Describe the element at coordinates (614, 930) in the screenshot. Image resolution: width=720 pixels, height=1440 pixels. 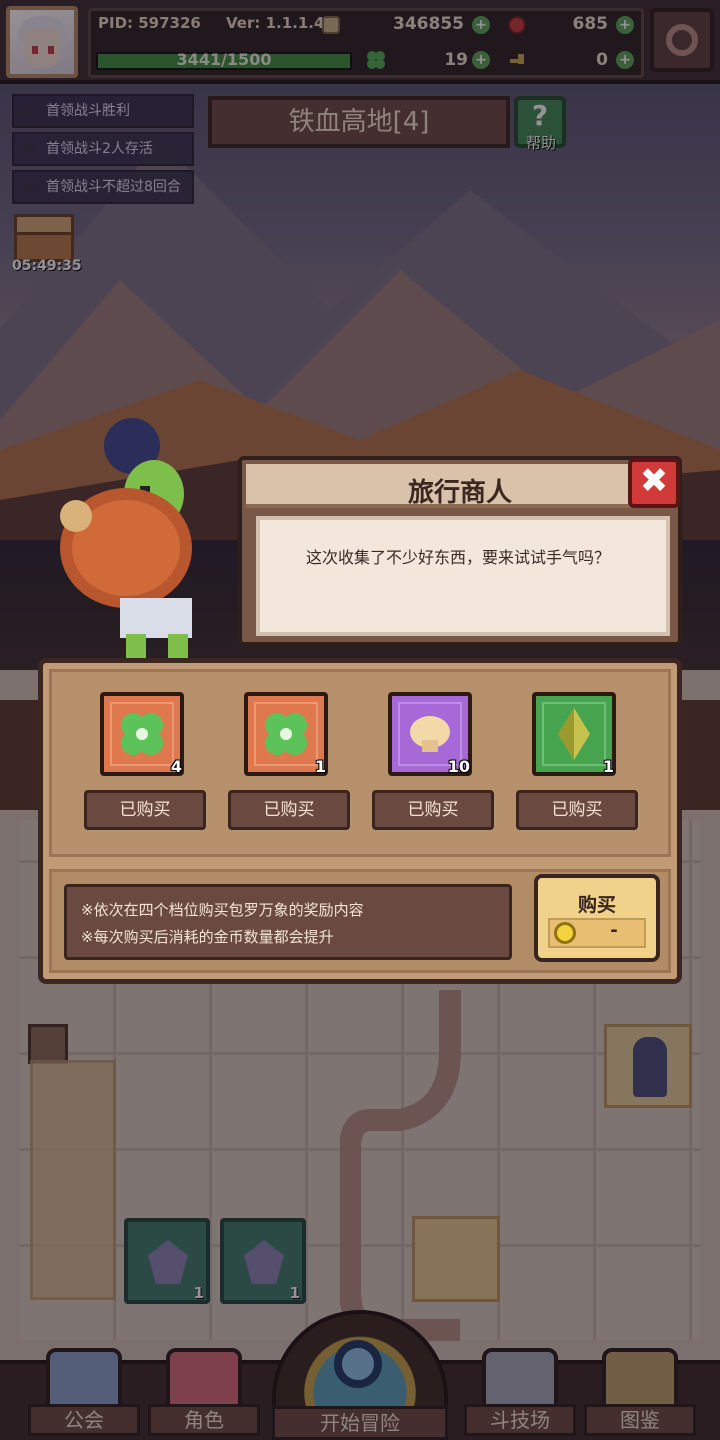
I see `buy-price: -` at that location.